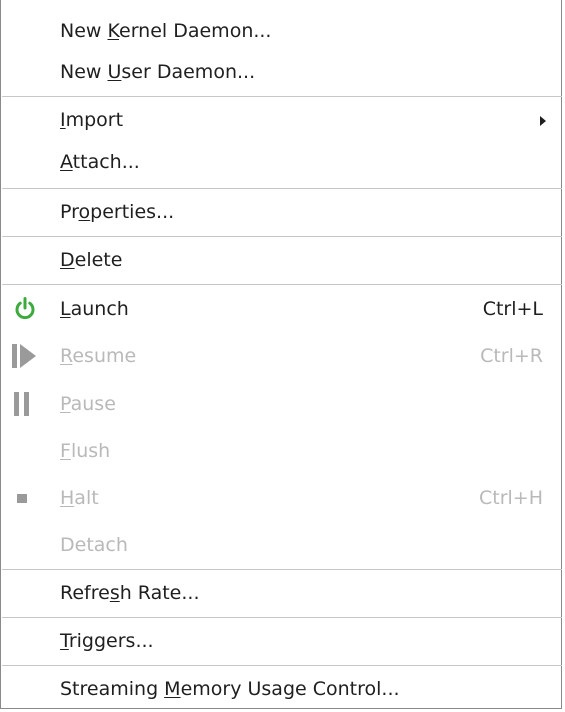 This screenshot has height=712, width=565. Describe the element at coordinates (94, 545) in the screenshot. I see `menu-item-label: Detach` at that location.